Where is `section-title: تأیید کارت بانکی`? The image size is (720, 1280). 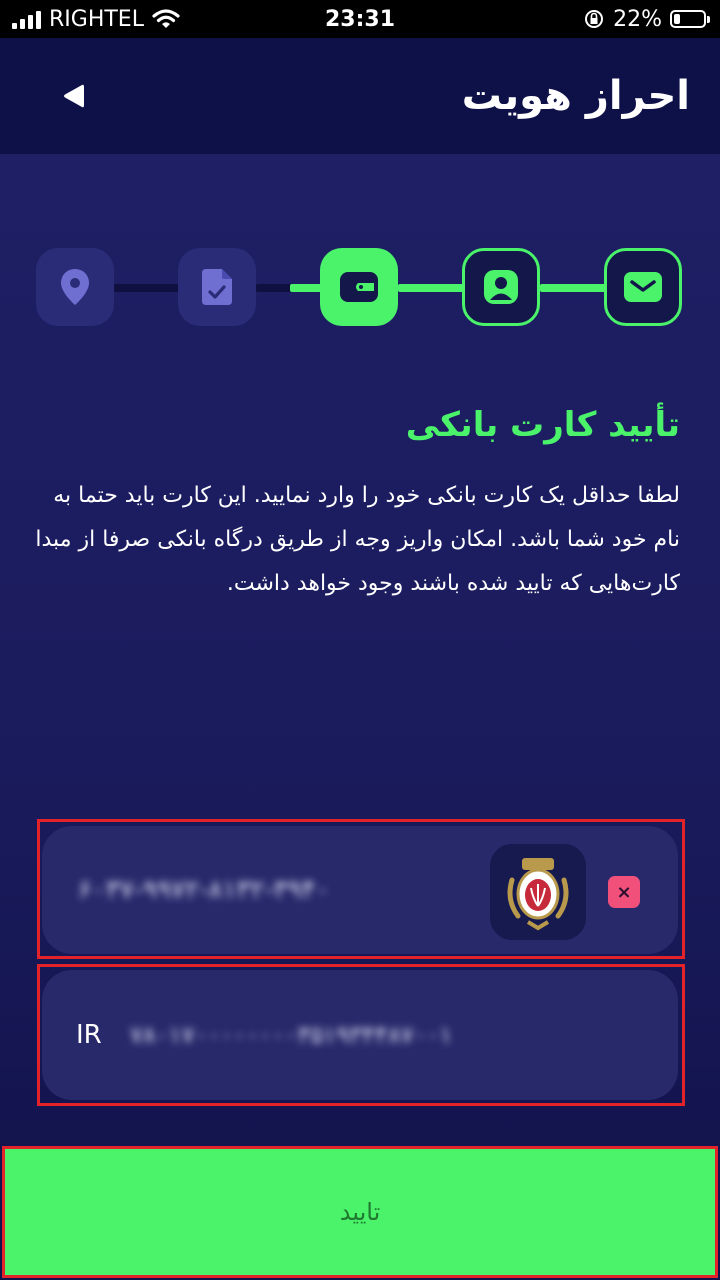
section-title: تأیید کارت بانکی is located at coordinates (542, 425).